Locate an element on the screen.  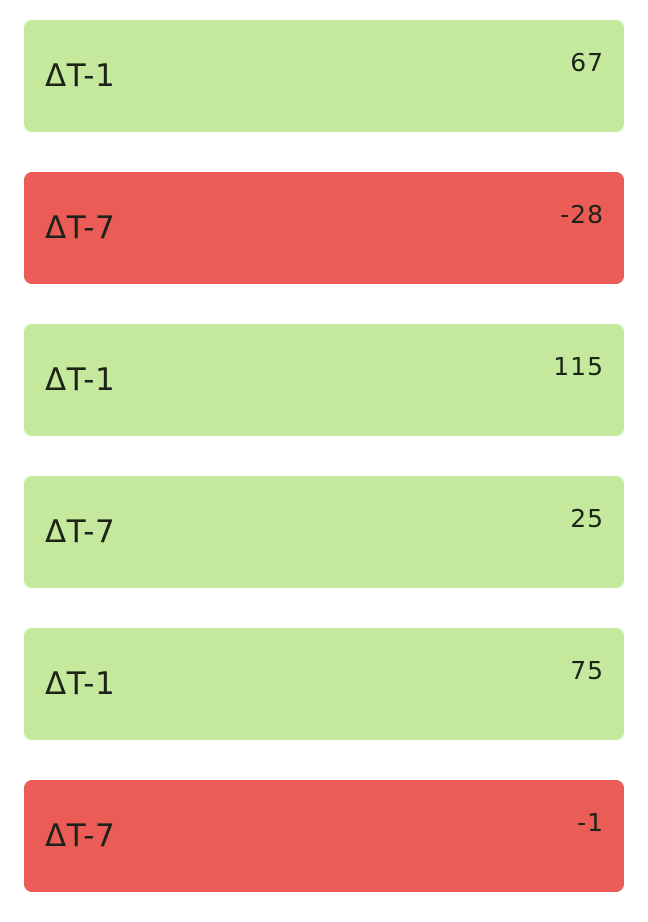
delta-value: 67 is located at coordinates (587, 62).